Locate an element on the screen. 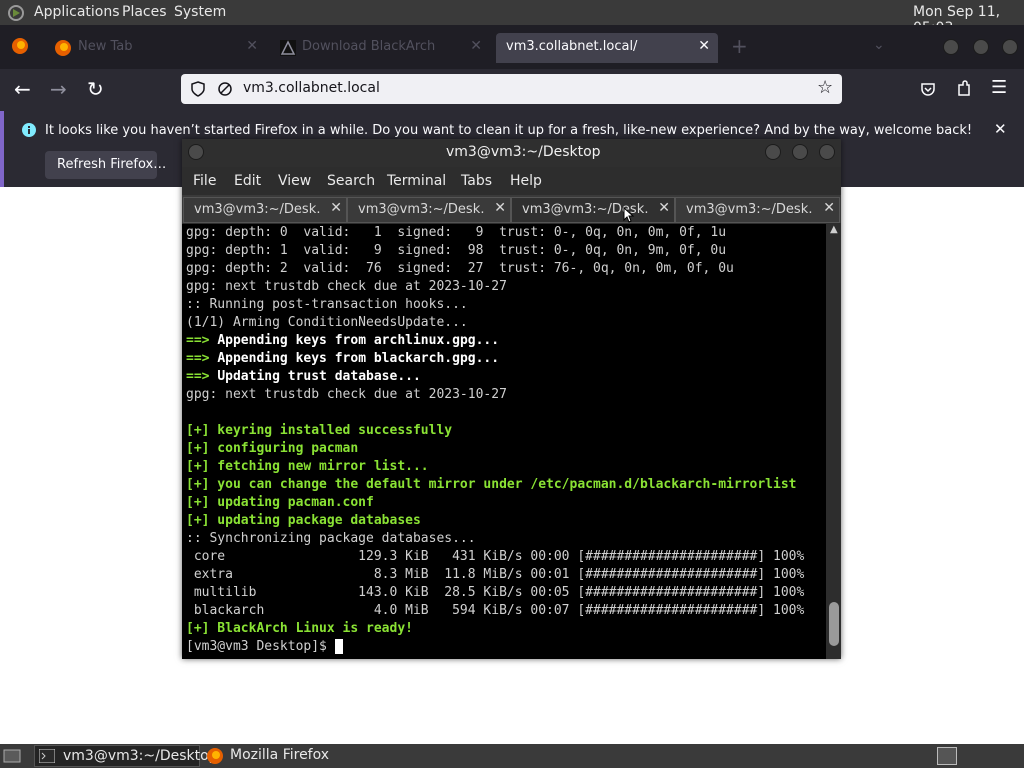 Image resolution: width=1024 pixels, height=768 pixels. tab-new-tab: New Tab ✕ is located at coordinates (157, 48).